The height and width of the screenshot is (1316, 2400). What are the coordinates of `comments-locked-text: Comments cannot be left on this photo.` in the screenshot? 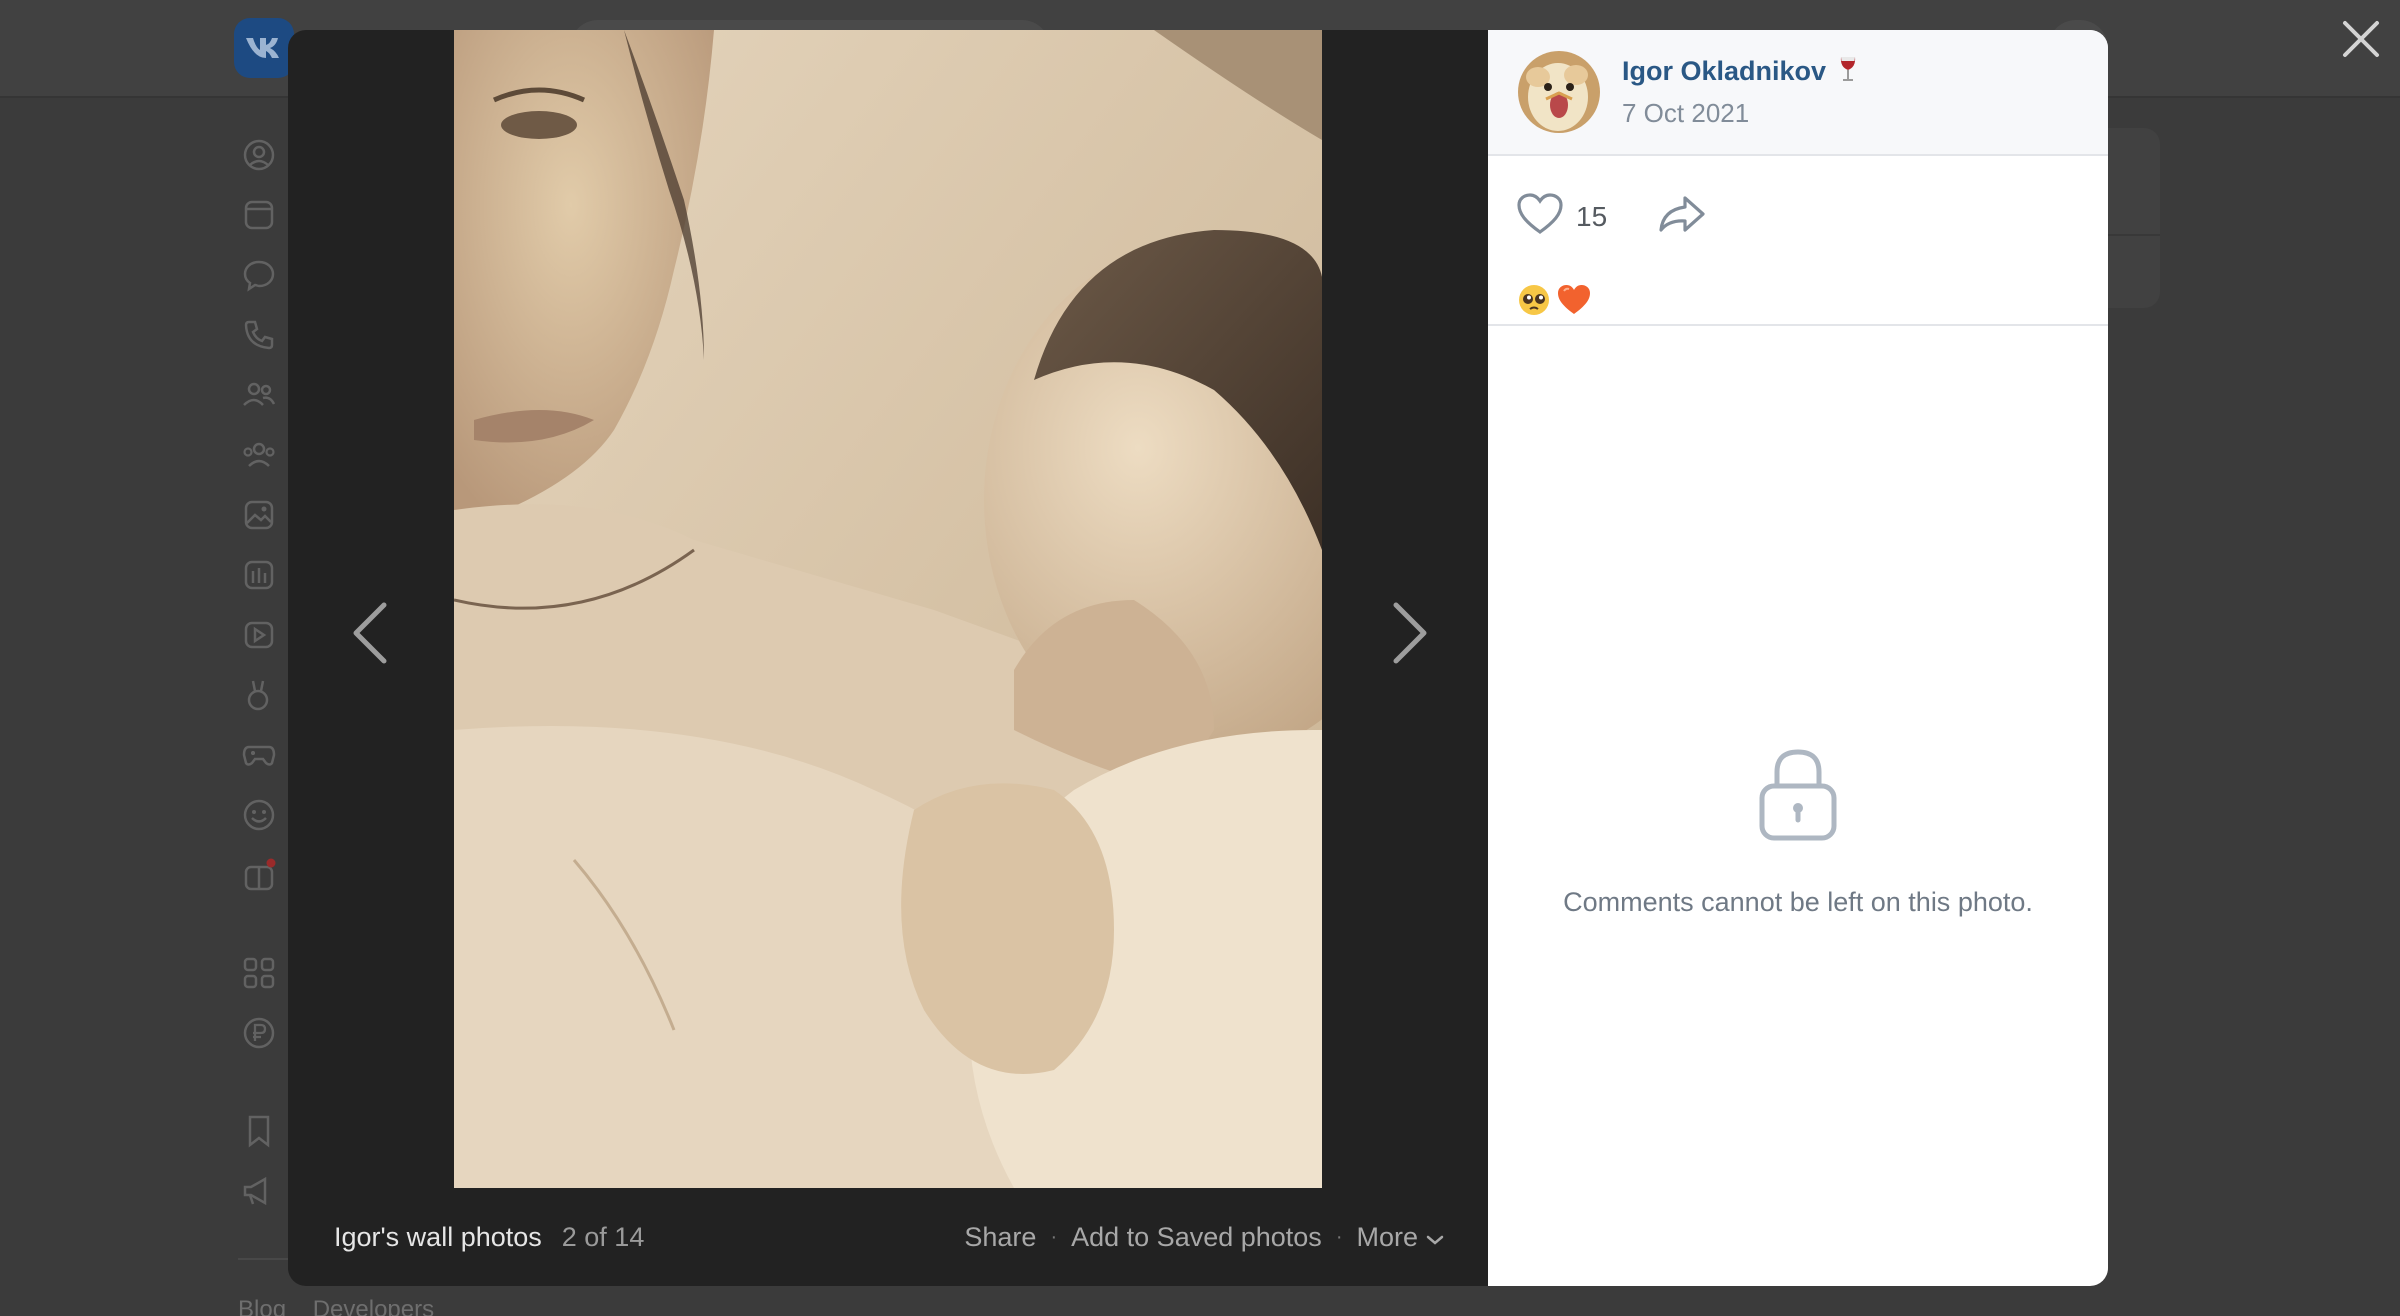 It's located at (1798, 902).